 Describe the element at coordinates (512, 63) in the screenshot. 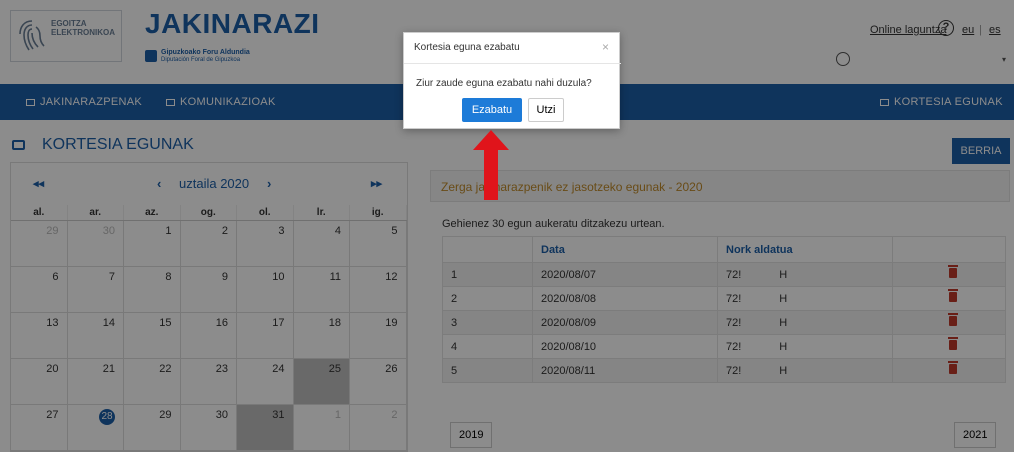

I see `dialog-divider` at that location.